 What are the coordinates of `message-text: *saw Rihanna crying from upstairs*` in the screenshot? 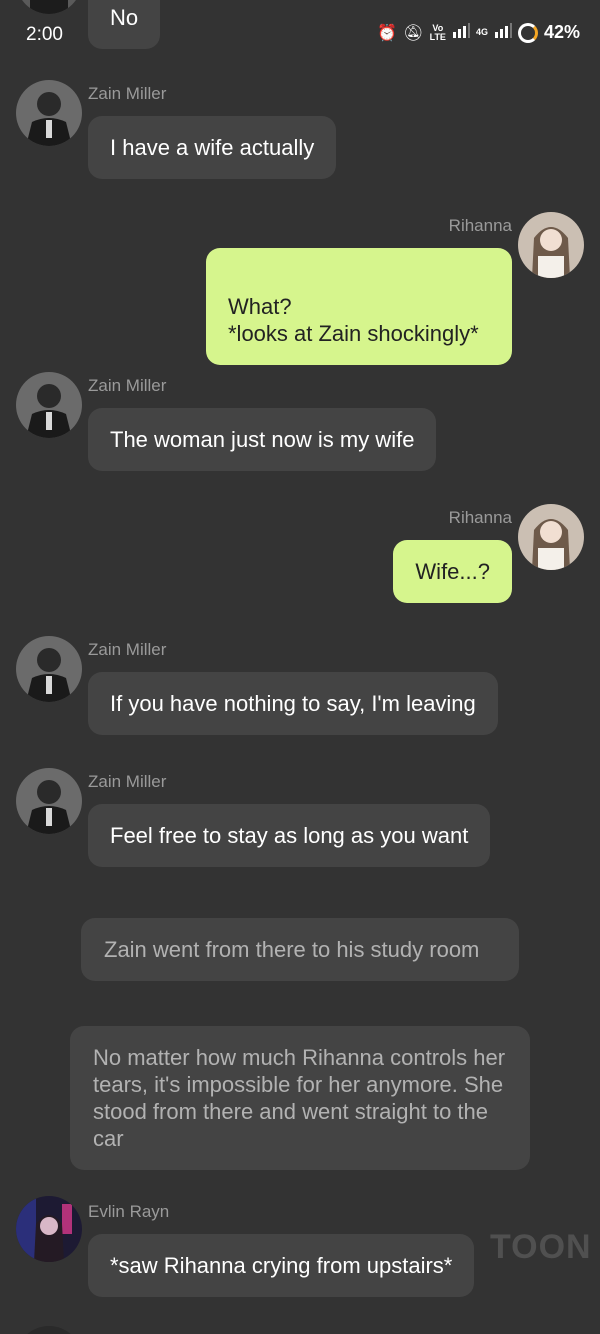 It's located at (281, 1265).